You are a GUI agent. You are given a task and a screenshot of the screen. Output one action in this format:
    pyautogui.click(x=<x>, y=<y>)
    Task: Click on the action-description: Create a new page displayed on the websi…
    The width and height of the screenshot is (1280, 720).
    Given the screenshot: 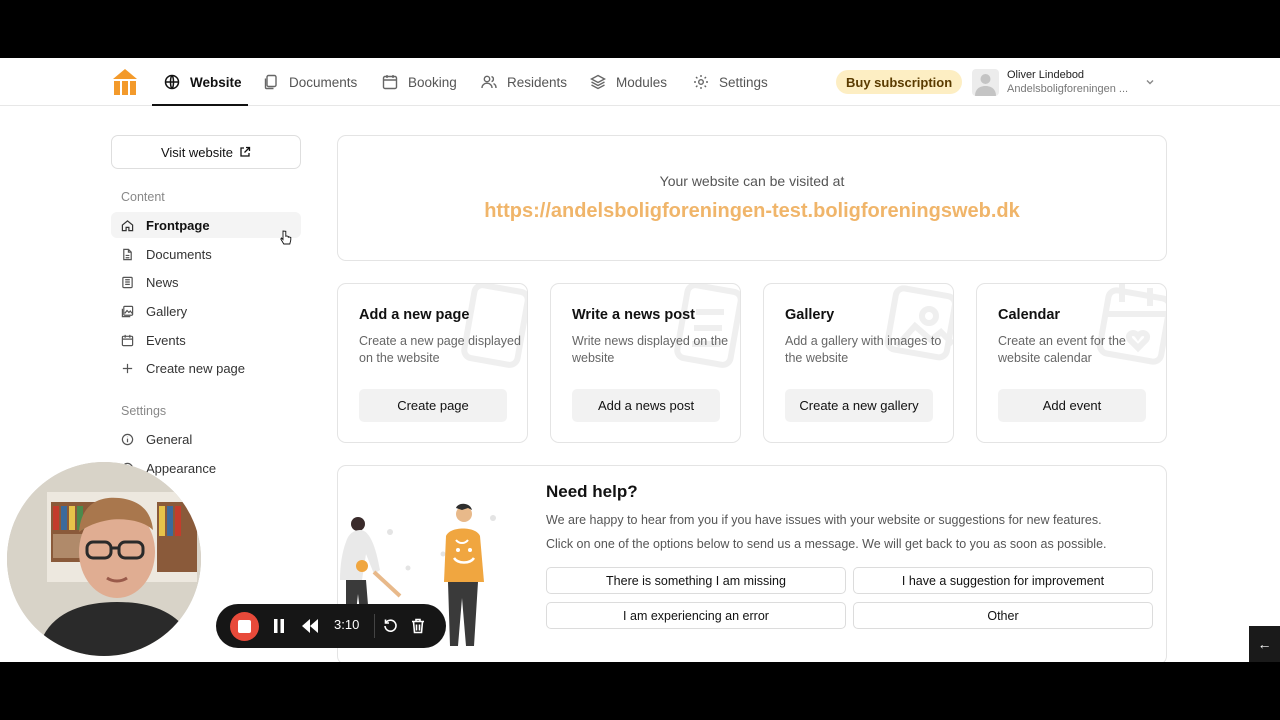 What is the action you would take?
    pyautogui.click(x=440, y=349)
    